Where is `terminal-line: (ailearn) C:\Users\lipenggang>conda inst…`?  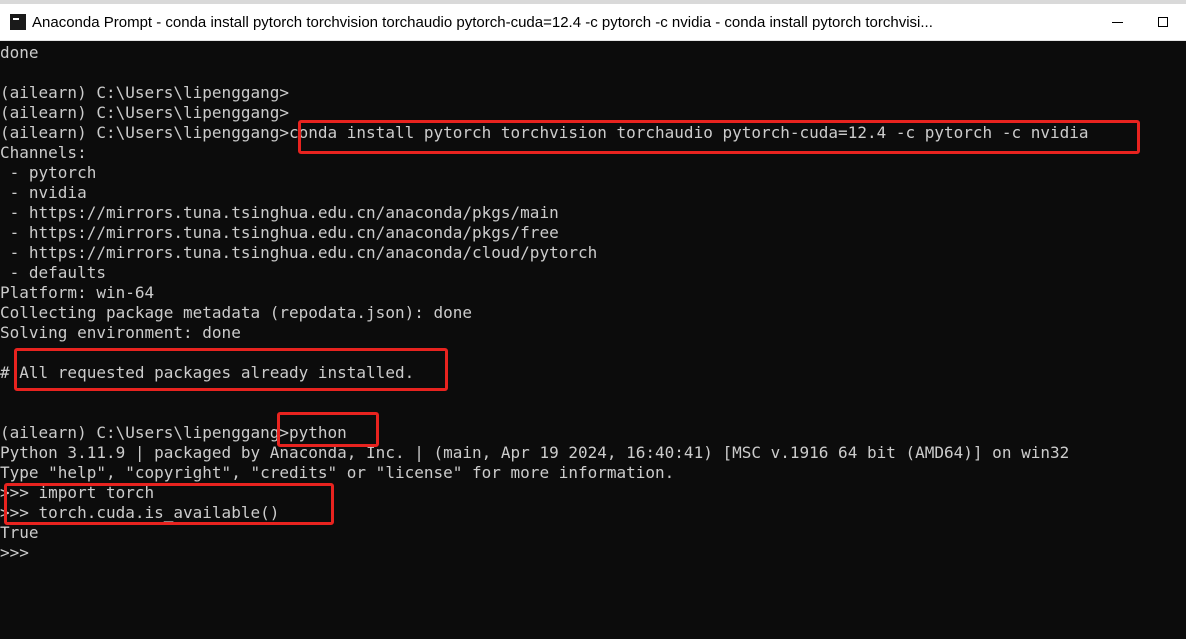
terminal-line: (ailearn) C:\Users\lipenggang>conda inst… is located at coordinates (544, 132).